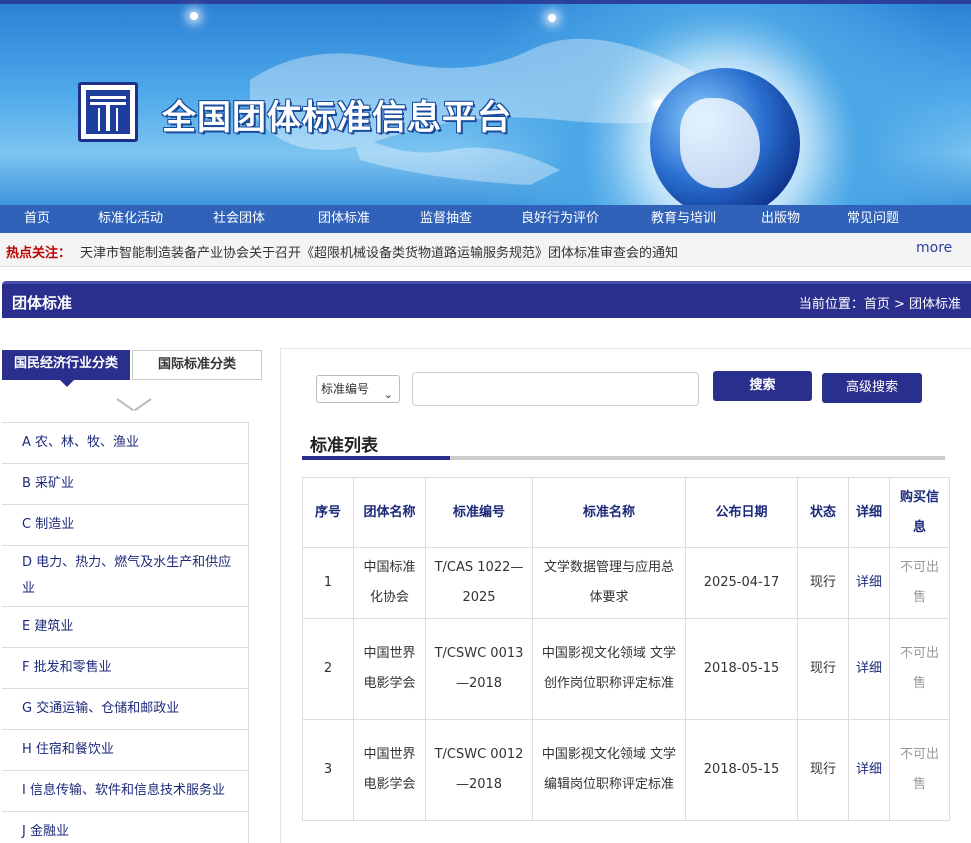 Image resolution: width=971 pixels, height=843 pixels. Describe the element at coordinates (741, 583) in the screenshot. I see `cell-date: 2025-04-17` at that location.